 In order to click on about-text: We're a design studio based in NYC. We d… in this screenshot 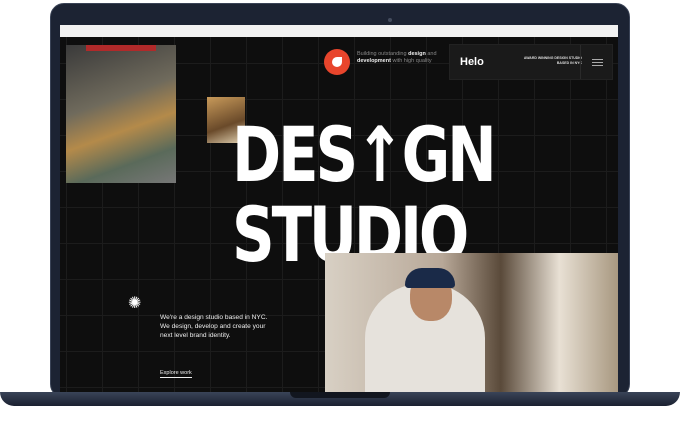, I will do `click(214, 326)`.